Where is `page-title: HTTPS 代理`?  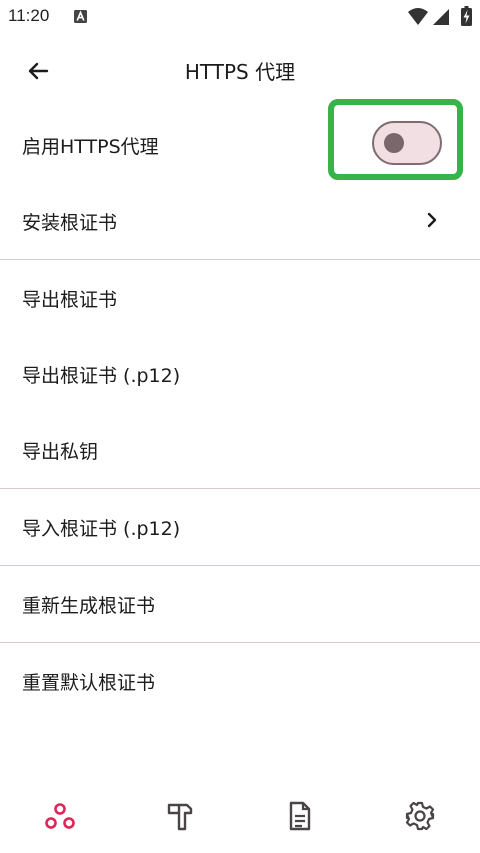
page-title: HTTPS 代理 is located at coordinates (240, 72).